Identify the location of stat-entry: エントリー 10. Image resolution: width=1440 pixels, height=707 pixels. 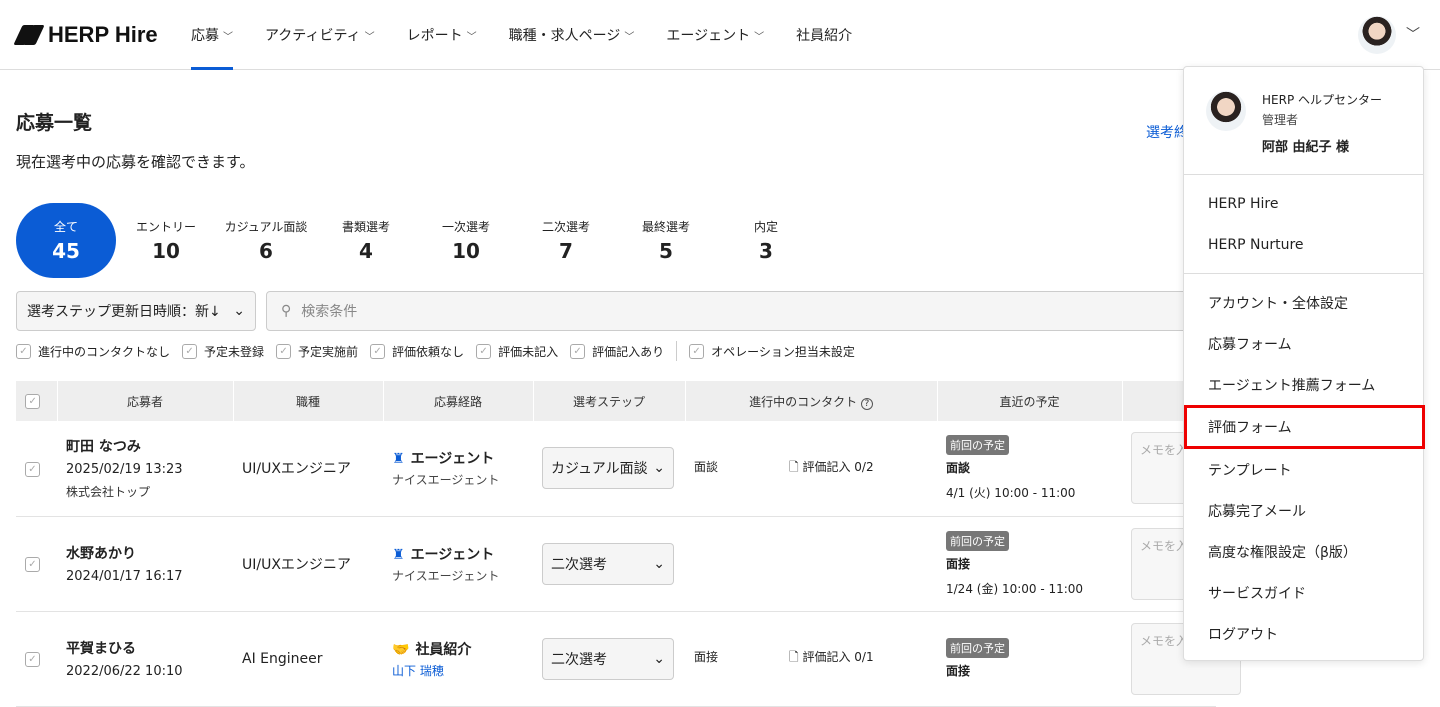
(166, 240).